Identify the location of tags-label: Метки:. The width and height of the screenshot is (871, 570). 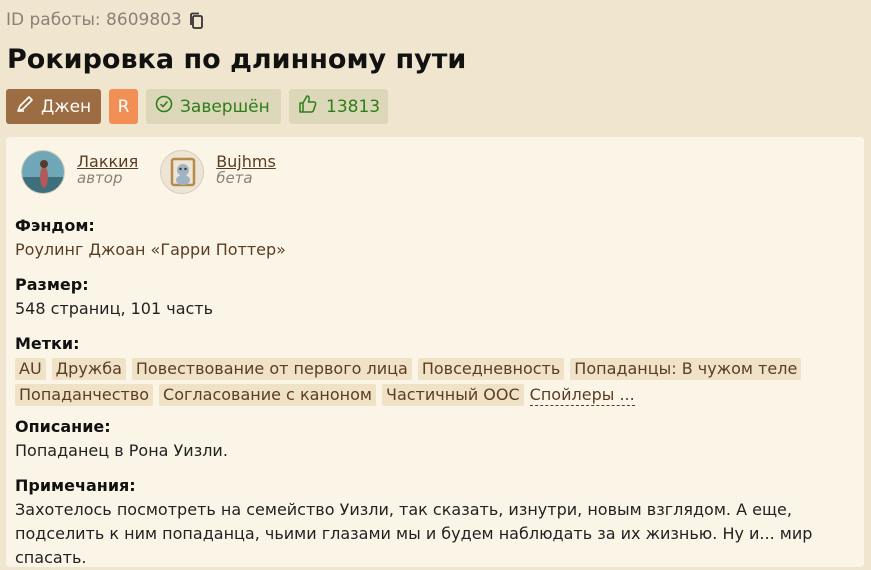
(47, 343).